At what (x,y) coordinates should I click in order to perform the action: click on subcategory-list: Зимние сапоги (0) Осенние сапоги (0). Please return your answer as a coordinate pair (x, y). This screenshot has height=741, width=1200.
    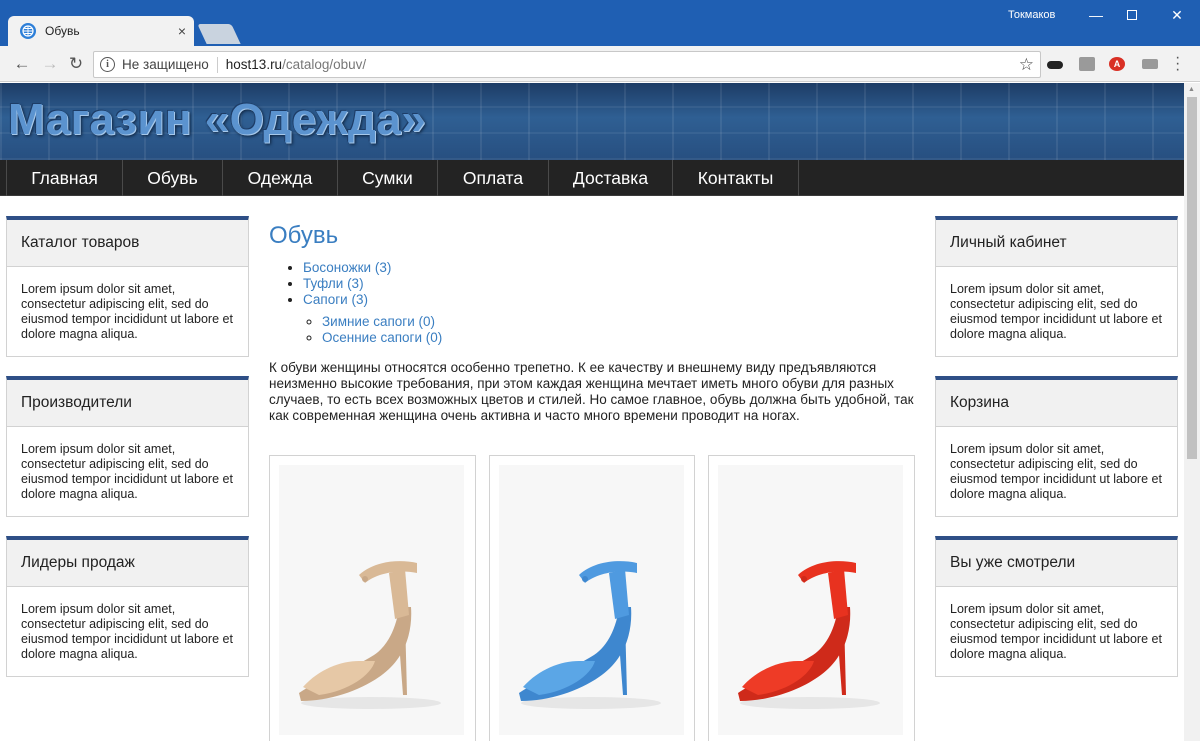
    Looking at the image, I should click on (609, 330).